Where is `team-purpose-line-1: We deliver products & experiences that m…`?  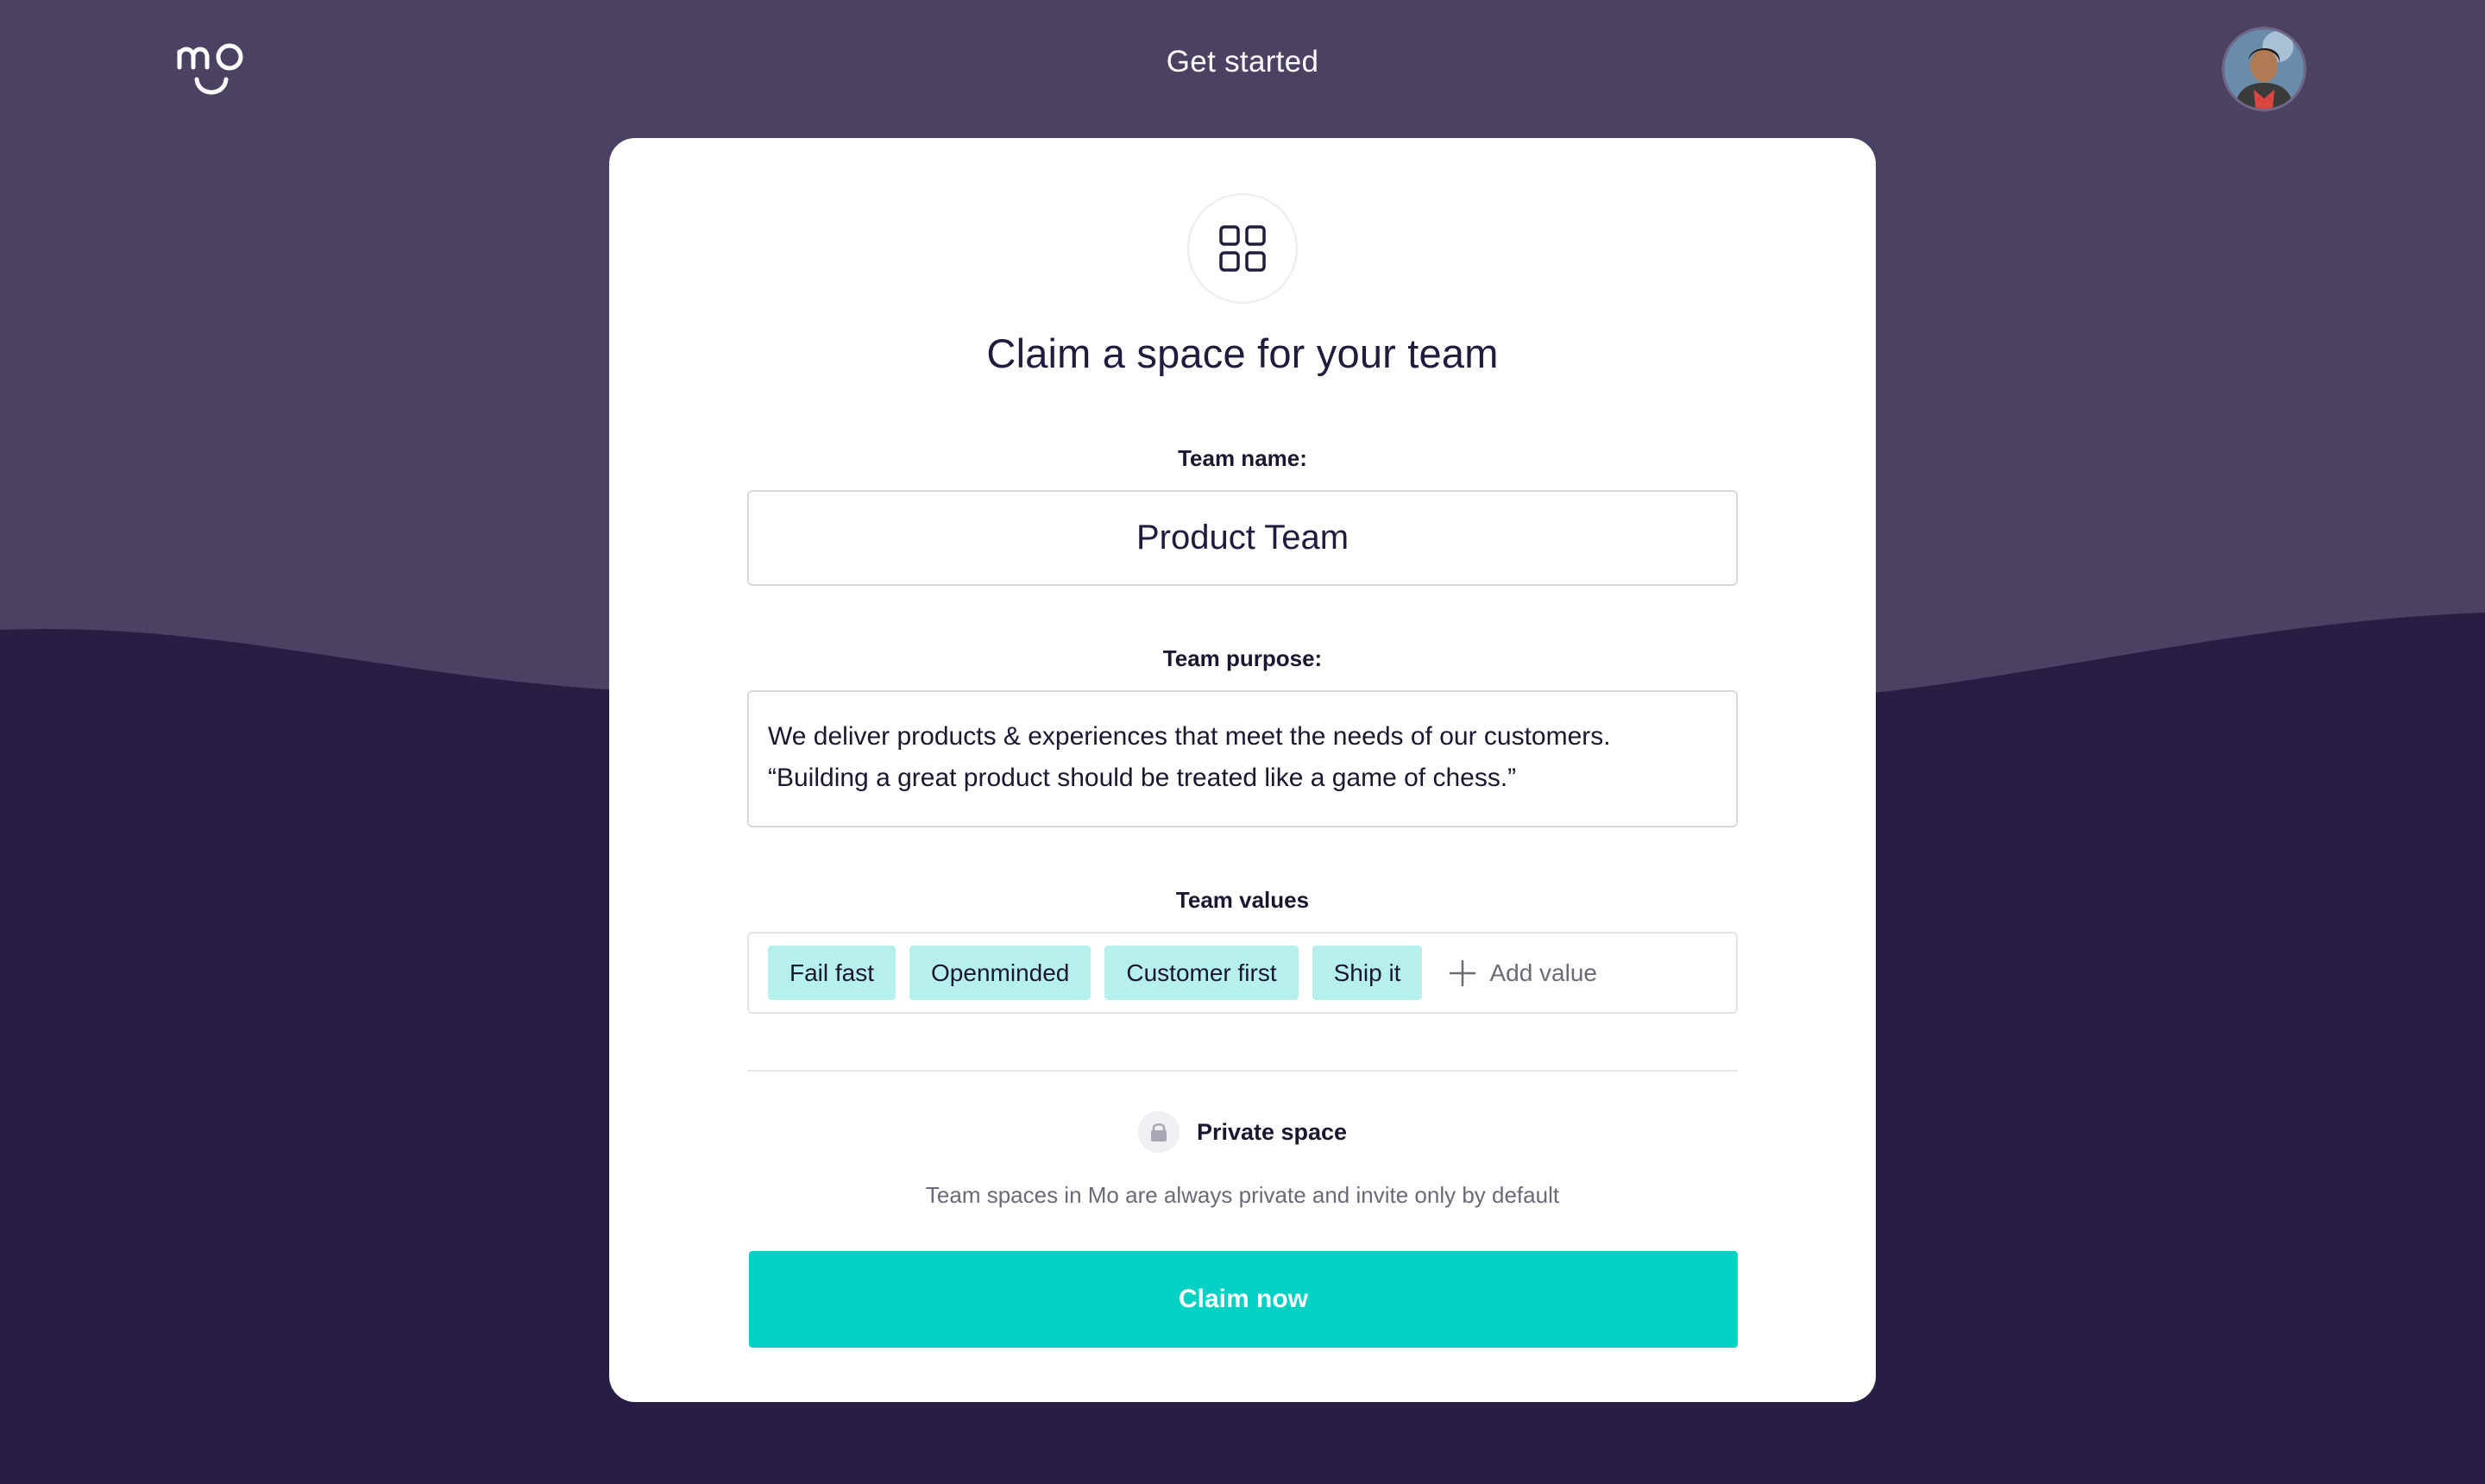
team-purpose-line-1: We deliver products & experiences that m… is located at coordinates (1189, 737).